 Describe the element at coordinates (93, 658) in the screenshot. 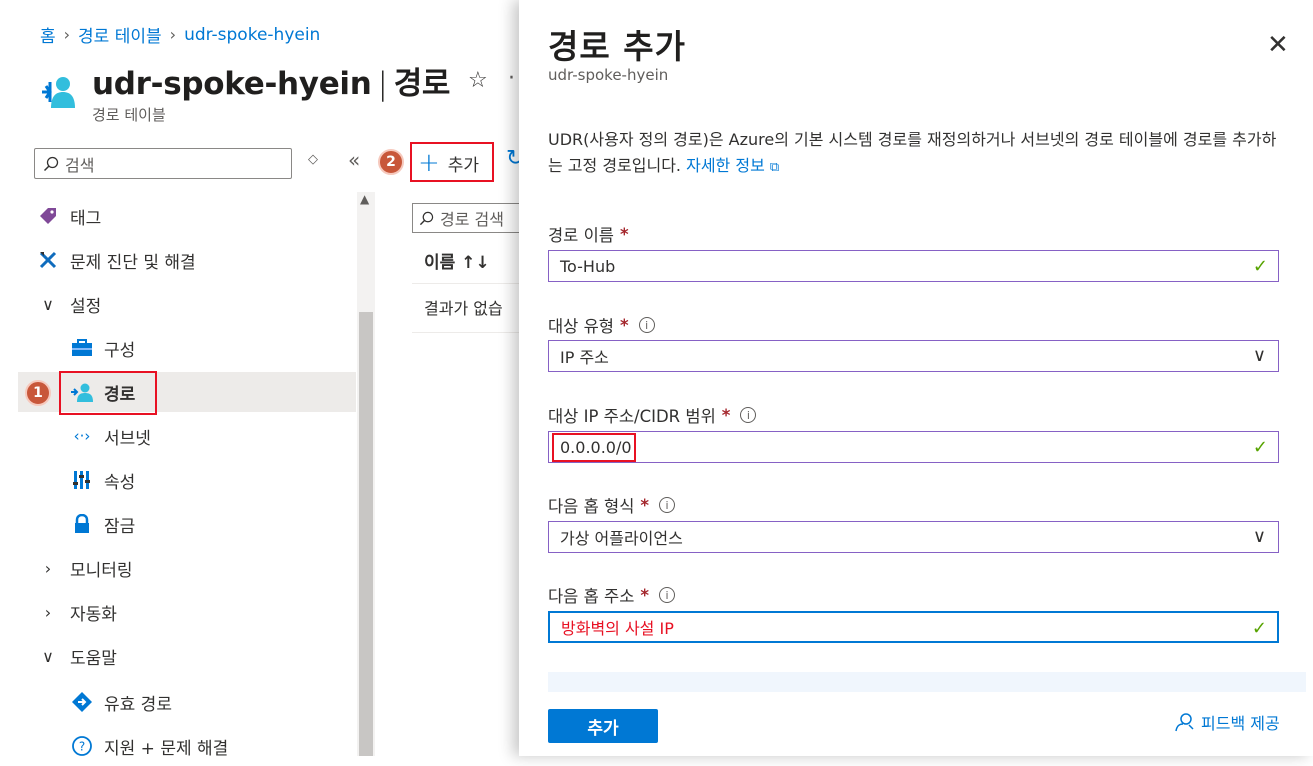

I see `sidebar-item-label: 도움말` at that location.